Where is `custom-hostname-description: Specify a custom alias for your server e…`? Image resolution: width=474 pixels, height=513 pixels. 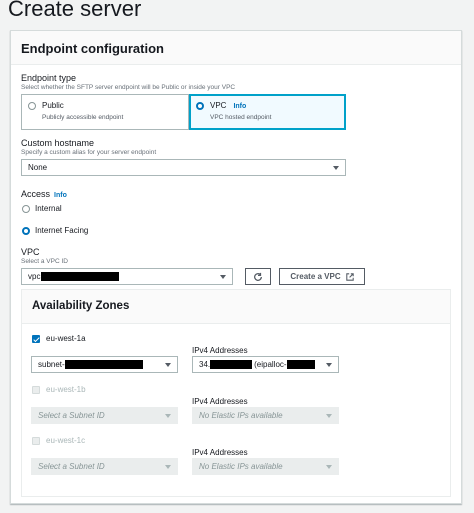 custom-hostname-description: Specify a custom alias for your server e… is located at coordinates (89, 152).